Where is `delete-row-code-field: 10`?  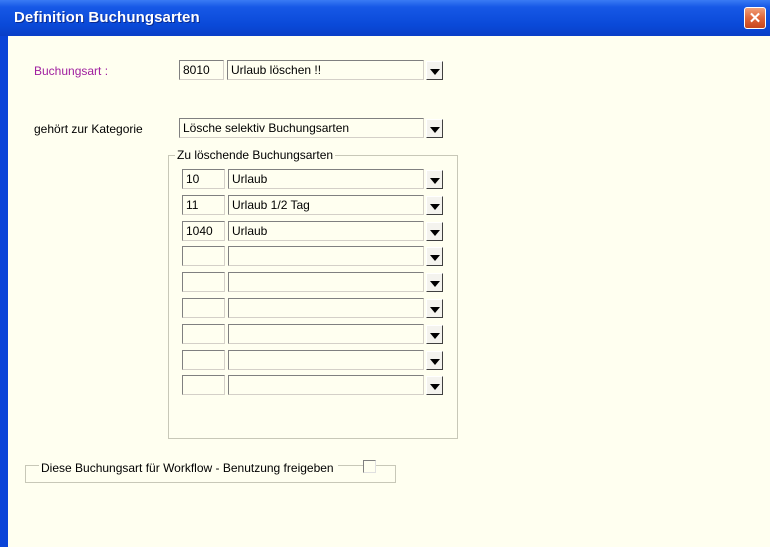 delete-row-code-field: 10 is located at coordinates (203, 179).